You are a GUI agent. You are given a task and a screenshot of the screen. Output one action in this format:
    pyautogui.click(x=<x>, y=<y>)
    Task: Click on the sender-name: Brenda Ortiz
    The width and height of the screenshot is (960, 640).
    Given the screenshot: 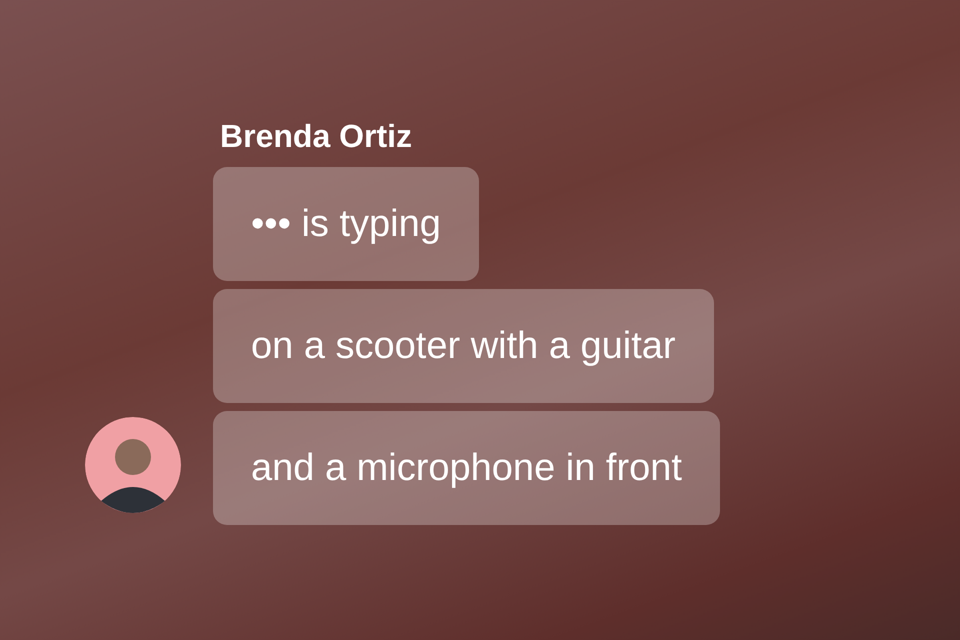 What is the action you would take?
    pyautogui.click(x=316, y=136)
    